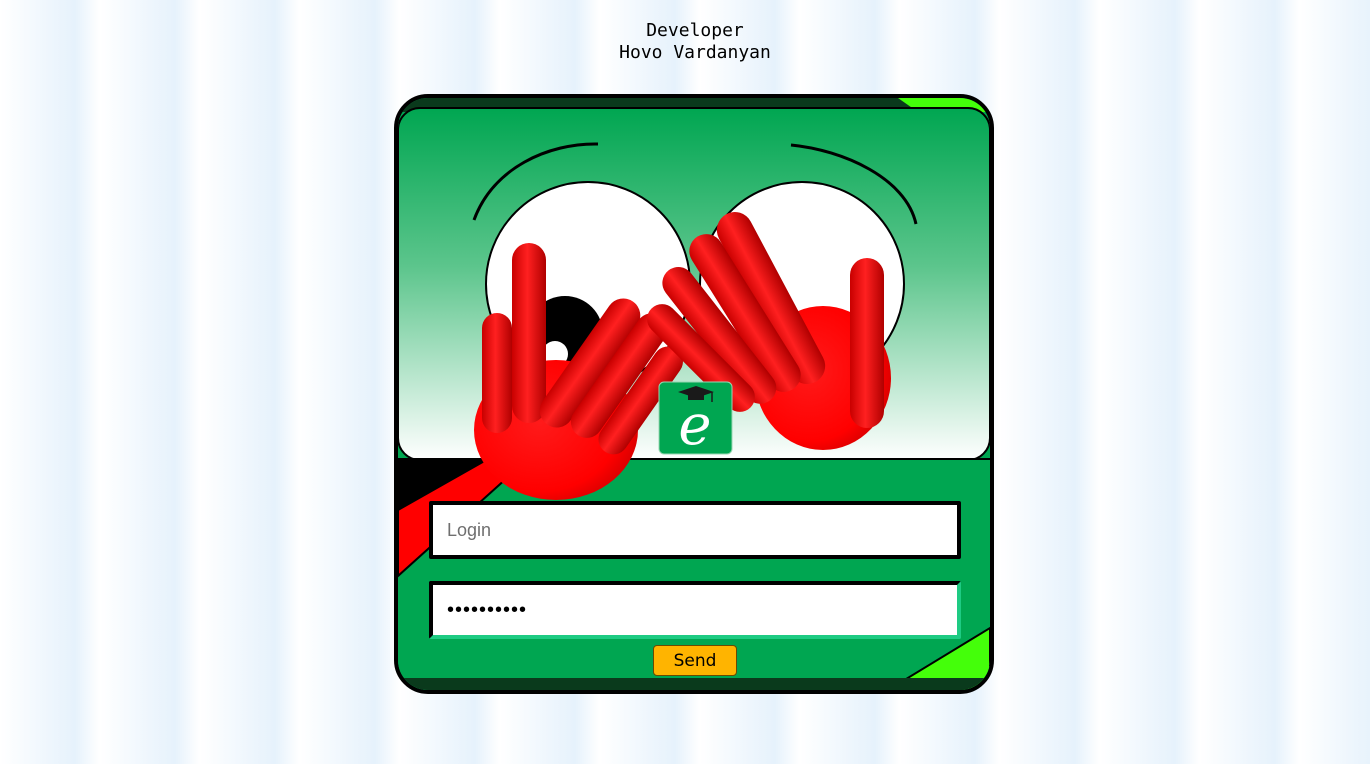  Describe the element at coordinates (695, 660) in the screenshot. I see `send-button: Send` at that location.